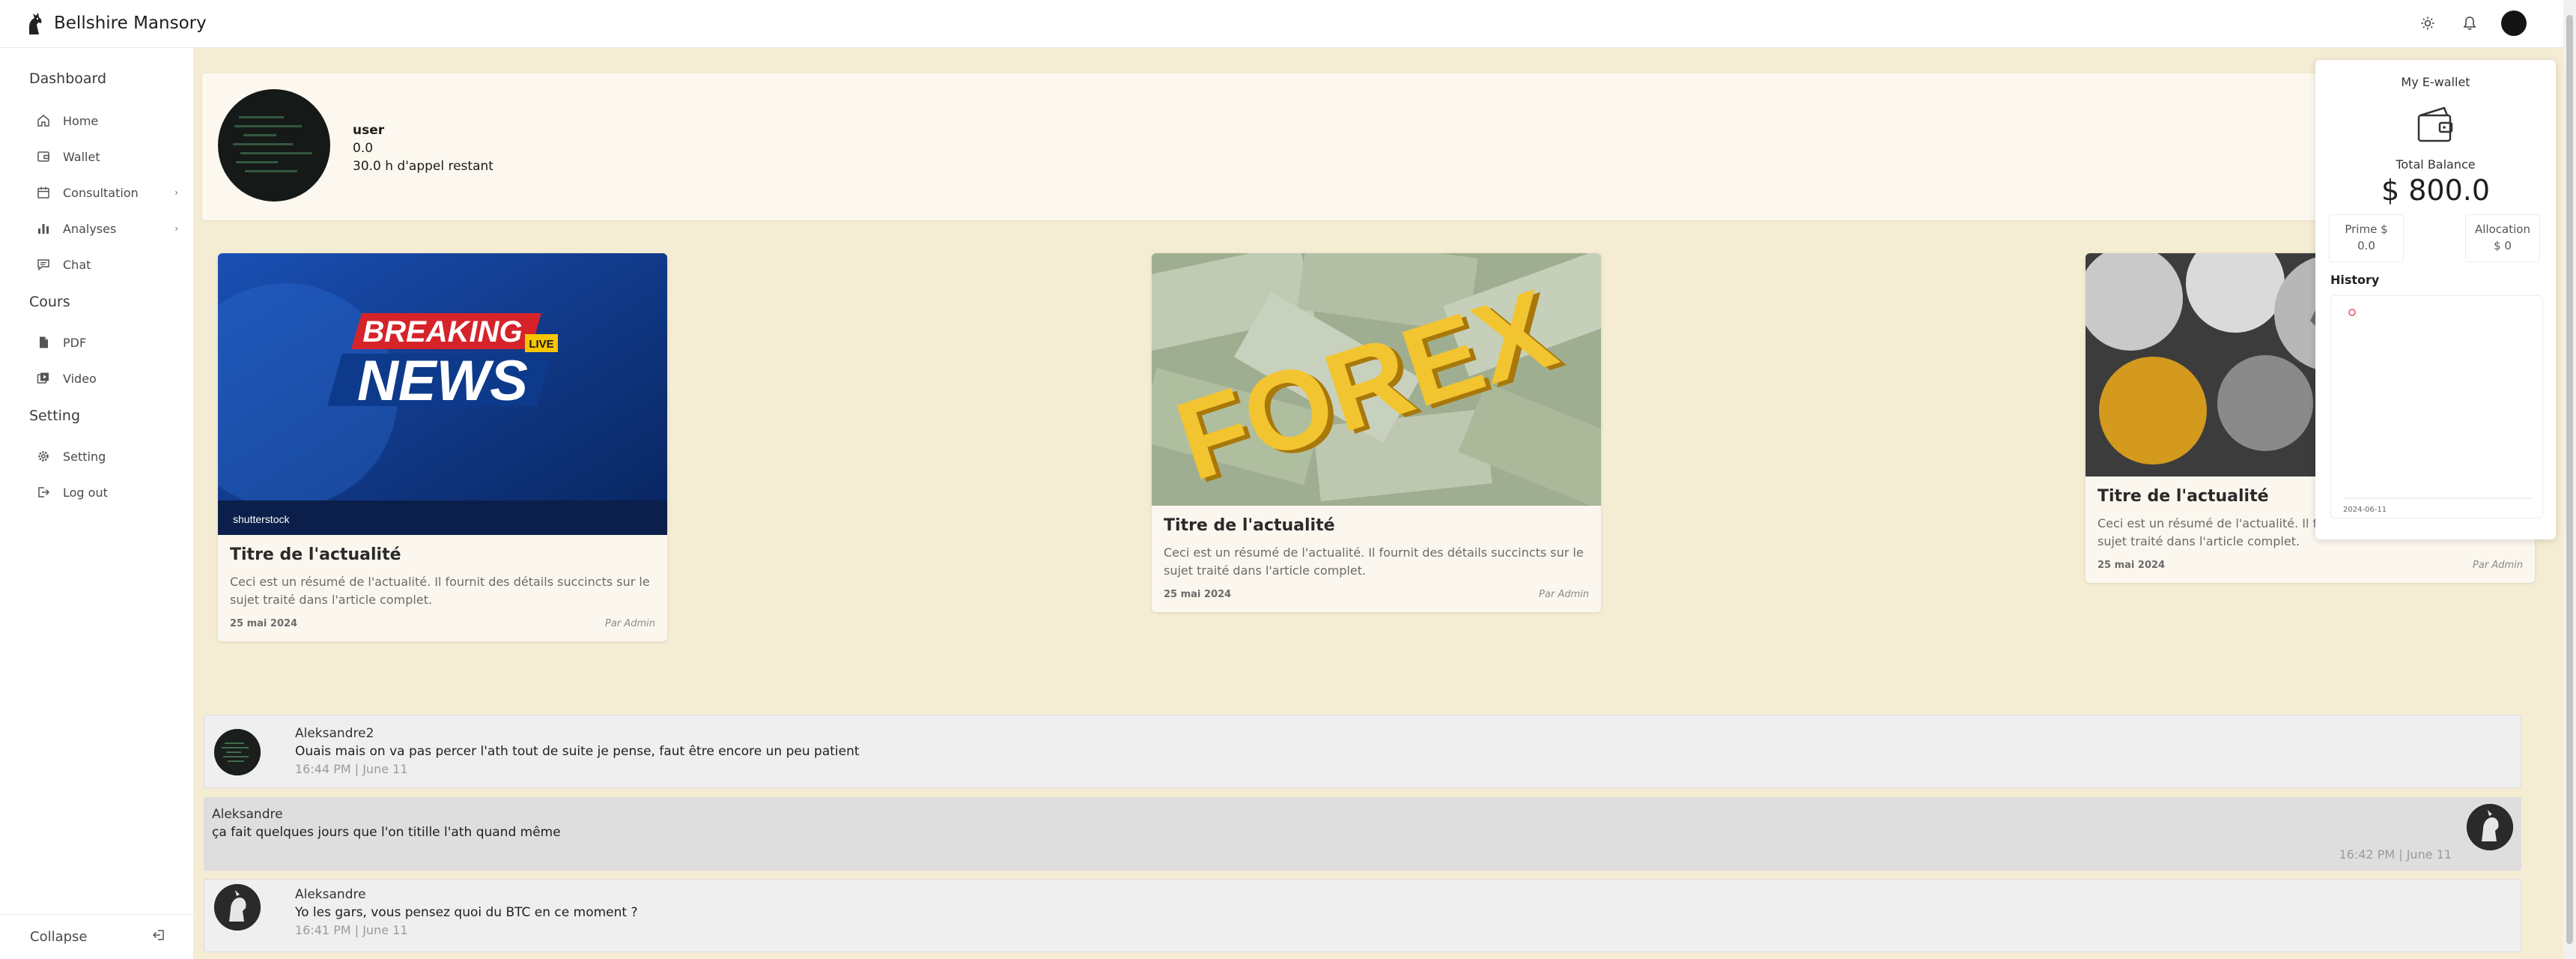 Image resolution: width=2576 pixels, height=959 pixels. Describe the element at coordinates (55, 416) in the screenshot. I see `sidebar-group-setting: Setting` at that location.